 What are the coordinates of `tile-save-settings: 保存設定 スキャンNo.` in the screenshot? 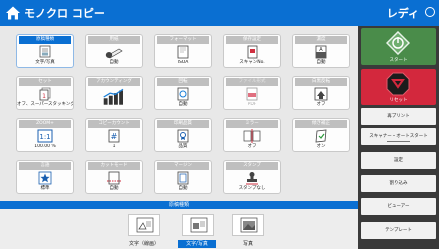 It's located at (252, 51).